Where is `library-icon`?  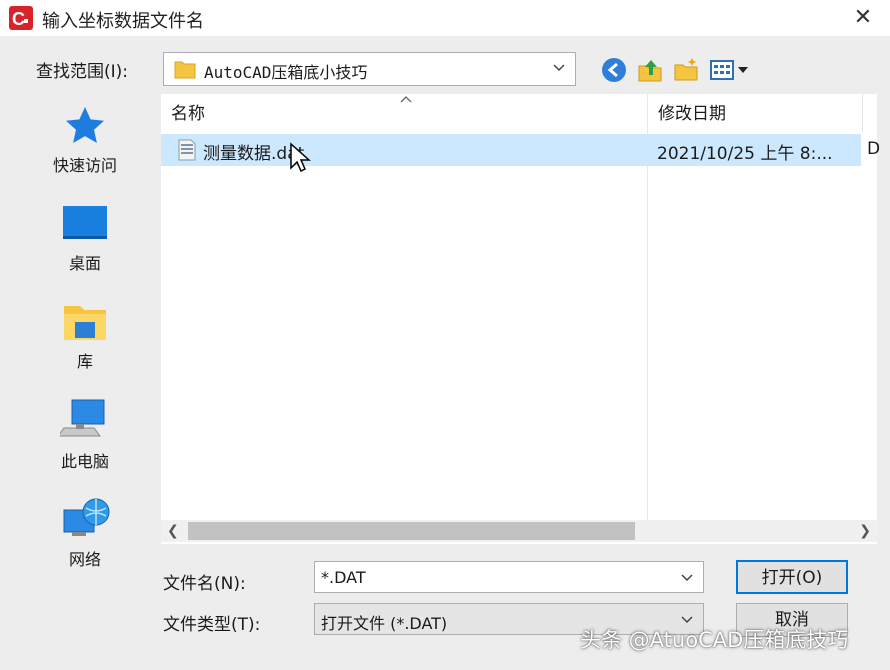 library-icon is located at coordinates (85, 323).